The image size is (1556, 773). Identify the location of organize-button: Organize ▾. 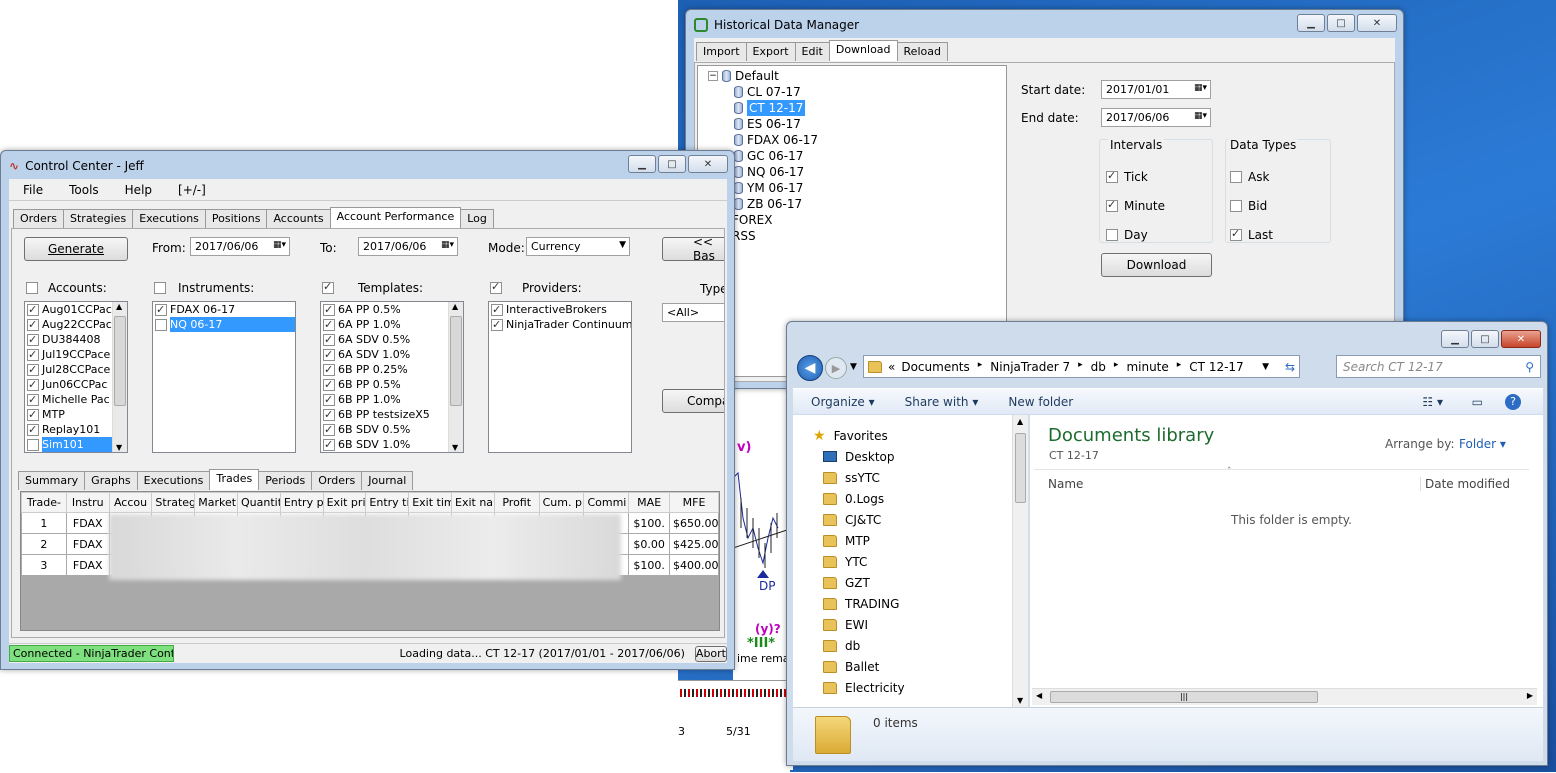
(843, 402).